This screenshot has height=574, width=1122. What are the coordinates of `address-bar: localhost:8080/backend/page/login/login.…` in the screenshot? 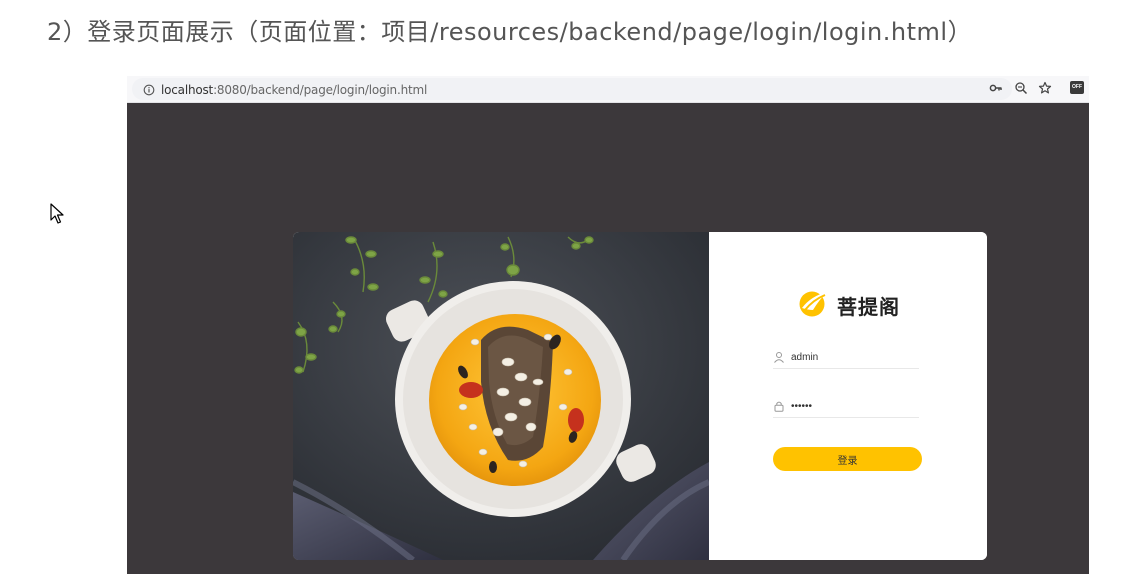 It's located at (608, 89).